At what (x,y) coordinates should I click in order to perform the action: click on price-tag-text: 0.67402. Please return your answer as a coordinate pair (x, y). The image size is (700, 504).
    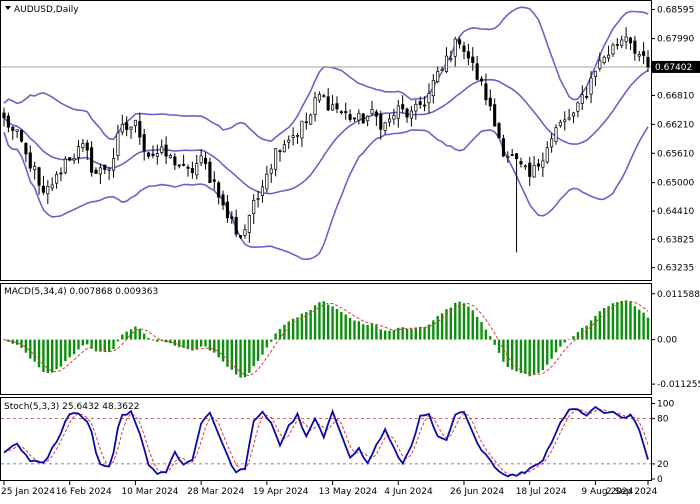
    Looking at the image, I should click on (673, 68).